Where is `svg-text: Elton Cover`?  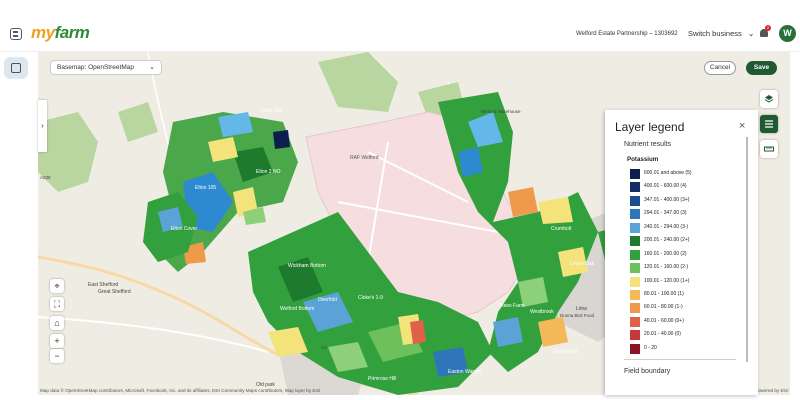
svg-text: Elton Cover is located at coordinates (184, 229).